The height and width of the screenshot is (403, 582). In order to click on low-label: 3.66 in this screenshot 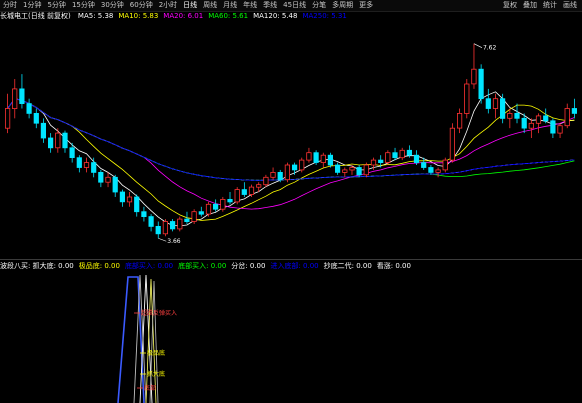, I will do `click(174, 241)`.